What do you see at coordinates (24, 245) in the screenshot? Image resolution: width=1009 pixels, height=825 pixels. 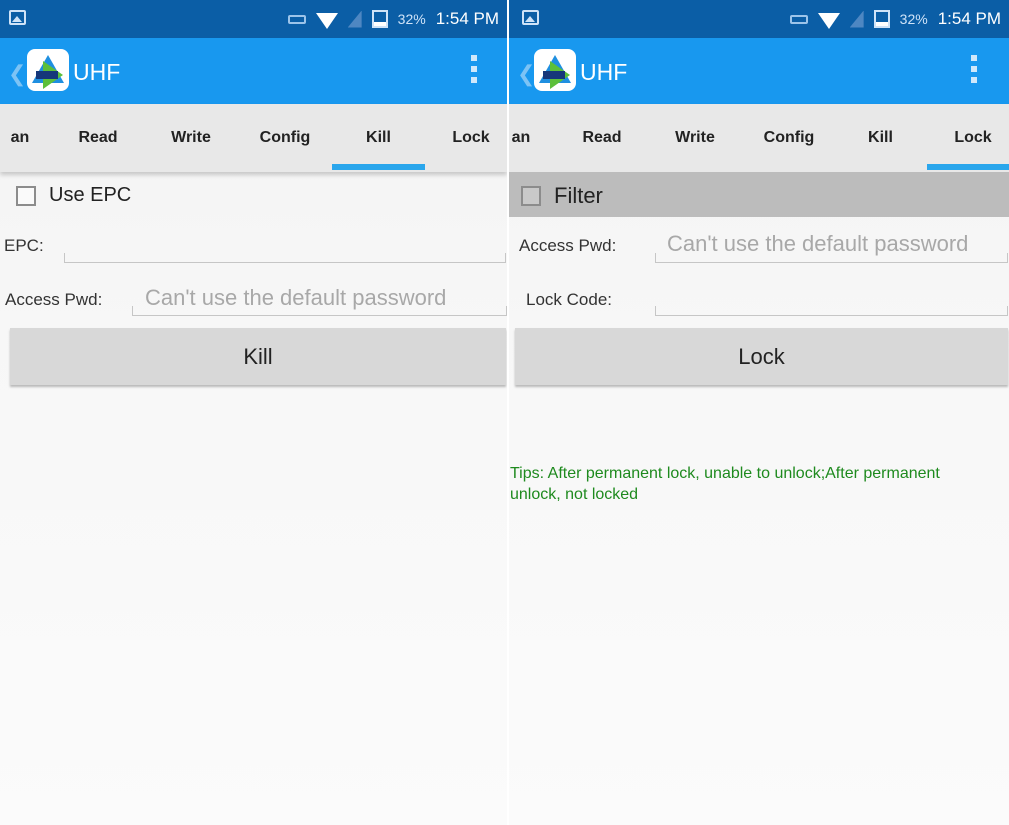 I see `epc-label: EPC:` at bounding box center [24, 245].